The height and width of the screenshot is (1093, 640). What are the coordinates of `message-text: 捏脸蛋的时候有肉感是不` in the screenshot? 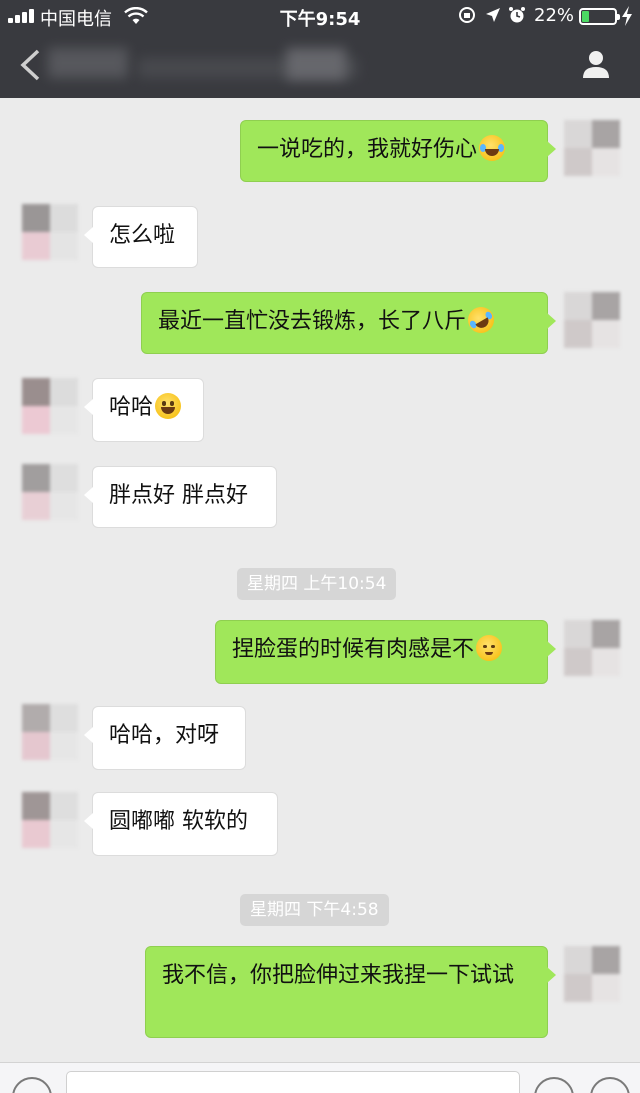 It's located at (353, 649).